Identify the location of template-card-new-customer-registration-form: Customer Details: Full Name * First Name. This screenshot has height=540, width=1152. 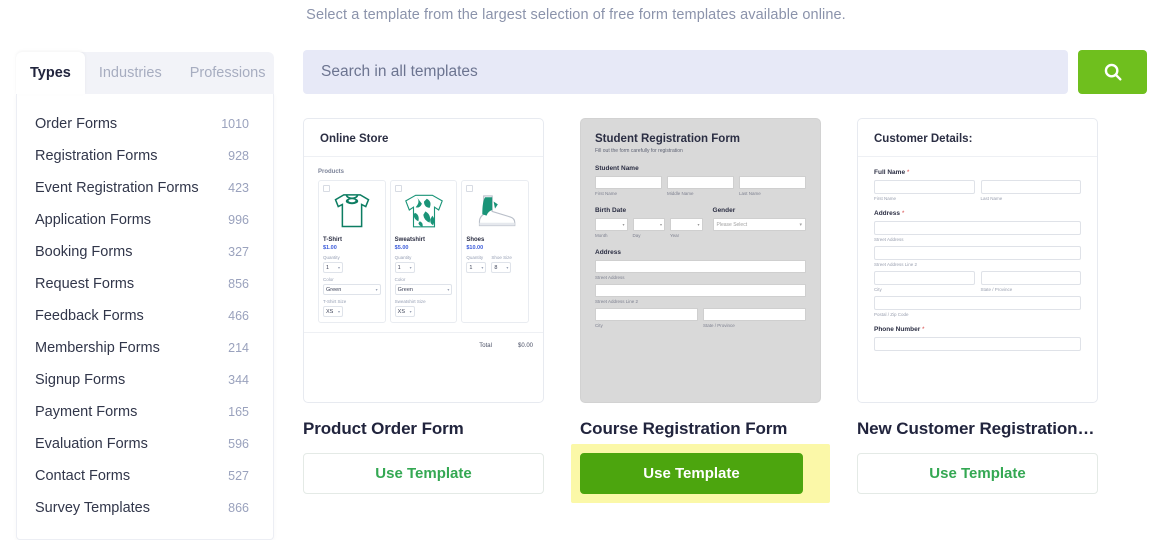
(977, 310).